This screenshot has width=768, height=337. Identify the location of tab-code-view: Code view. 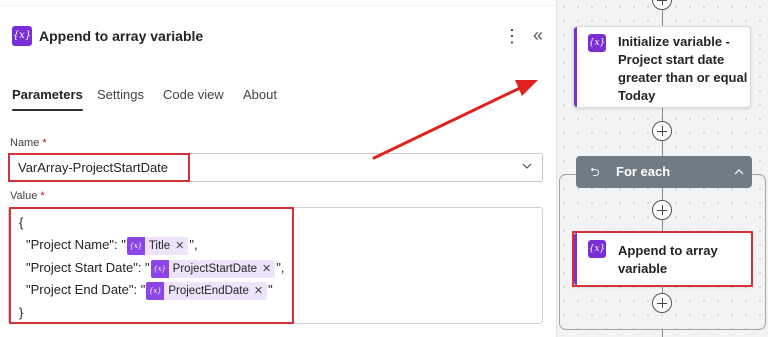
(193, 101).